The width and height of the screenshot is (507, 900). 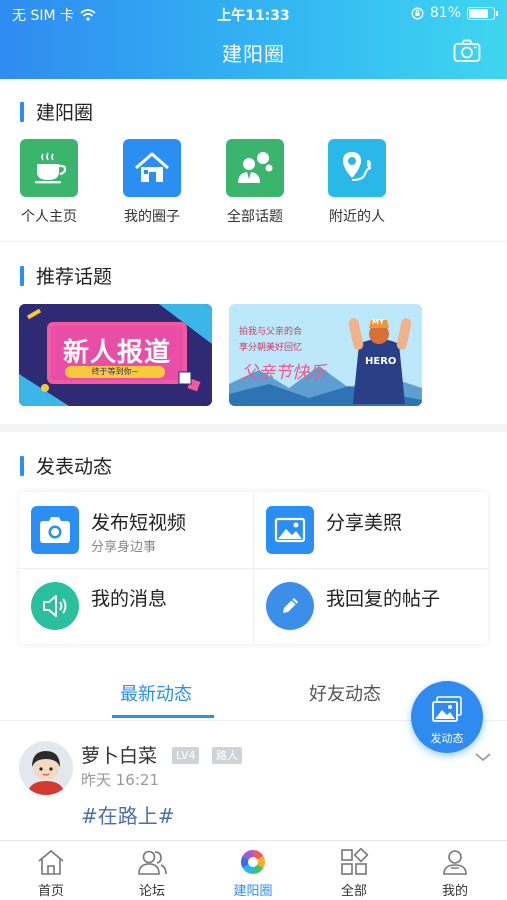 I want to click on tab-friends: 好友动态, so click(x=345, y=693).